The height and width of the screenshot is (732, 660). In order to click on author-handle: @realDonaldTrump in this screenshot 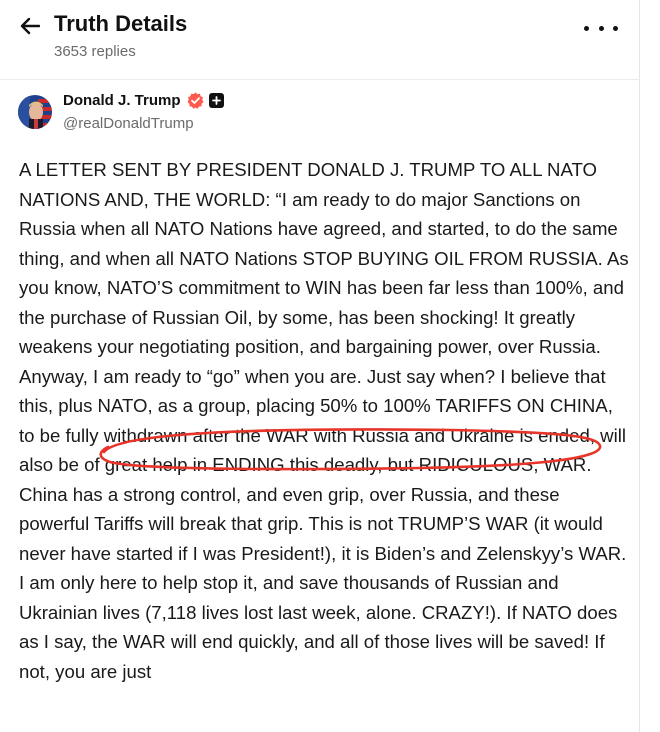, I will do `click(128, 123)`.